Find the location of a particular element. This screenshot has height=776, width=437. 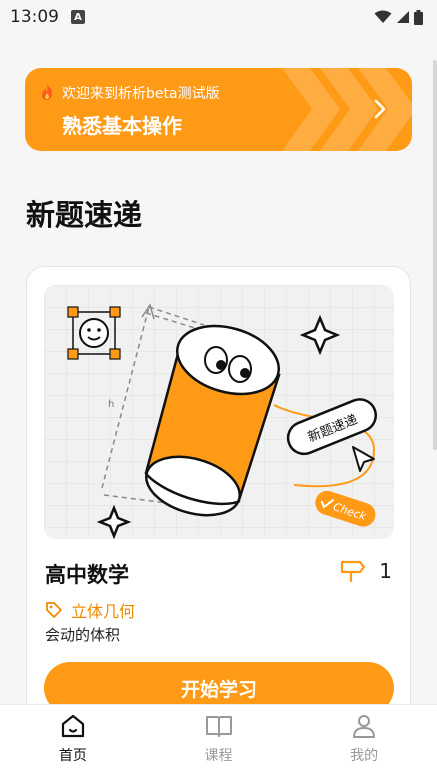

status-bar: 13:09 A is located at coordinates (218, 17).